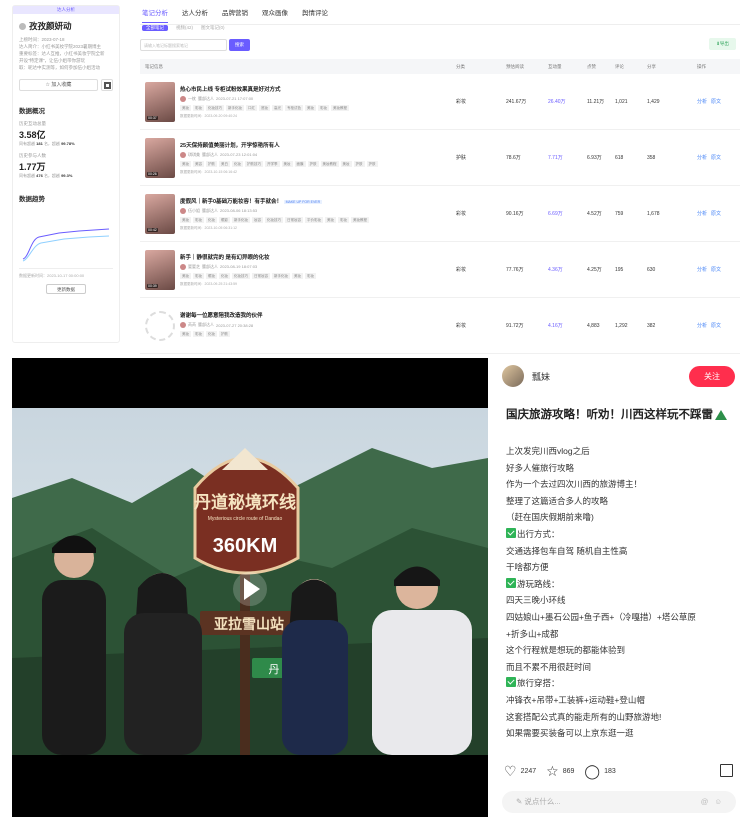 This screenshot has height=817, width=741. I want to click on note-author: 婴婴芝 腰部达人 2023-08-19 18:07:03, so click(315, 266).